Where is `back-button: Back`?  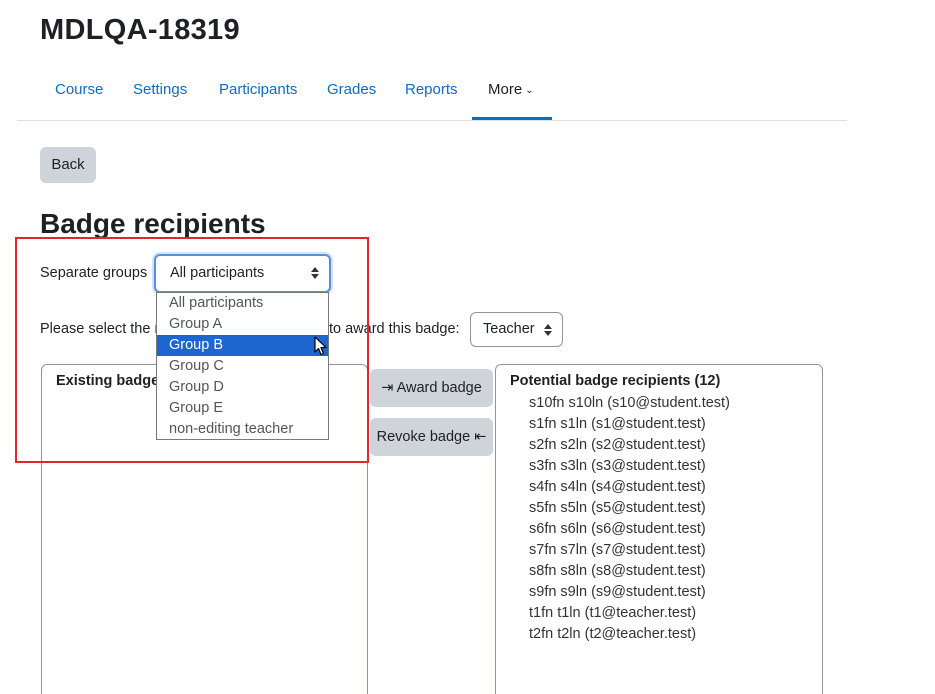 back-button: Back is located at coordinates (68, 165).